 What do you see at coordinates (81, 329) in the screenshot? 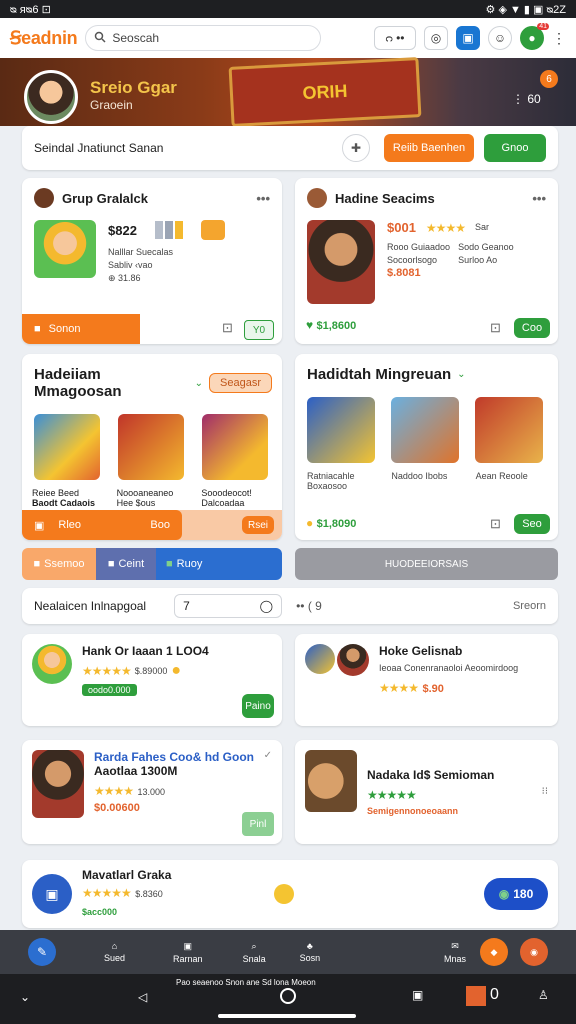
I see `card1-orange-strip: ■ Sonon` at bounding box center [81, 329].